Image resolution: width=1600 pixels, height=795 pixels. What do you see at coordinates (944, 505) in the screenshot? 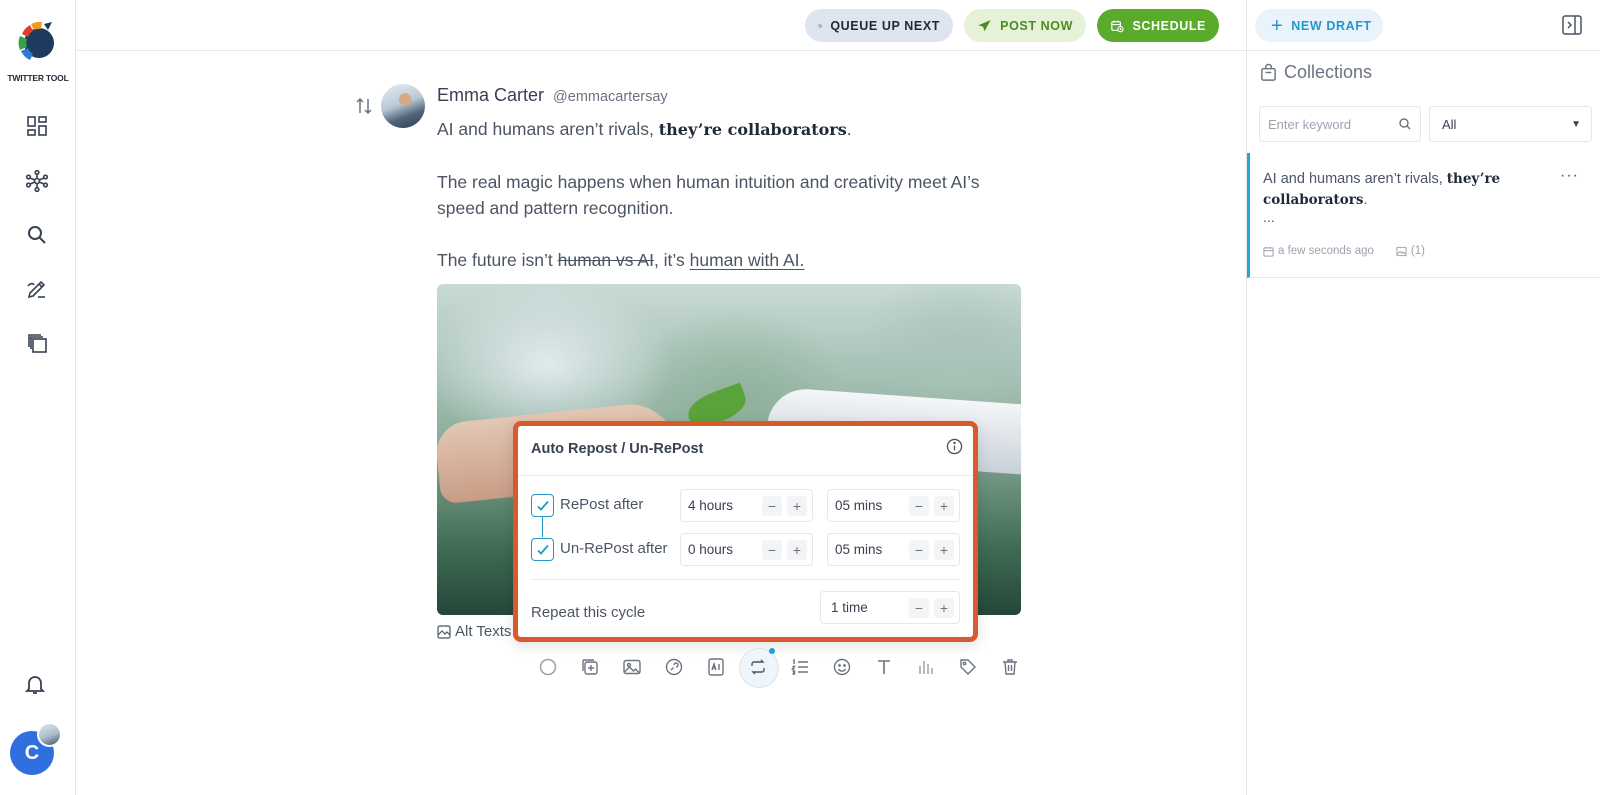
I see `repost-mins-increment-button: +` at bounding box center [944, 505].